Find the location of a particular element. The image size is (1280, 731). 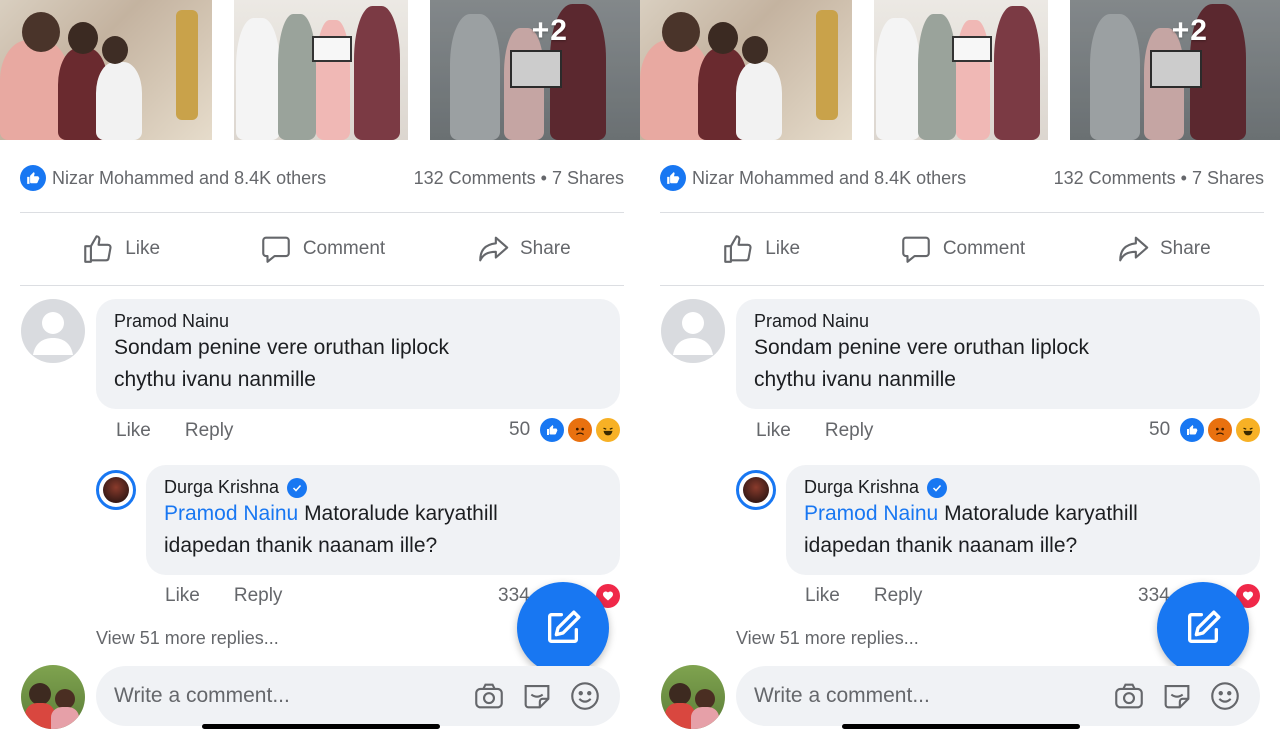

more-photos-count: +2 is located at coordinates (549, 30).